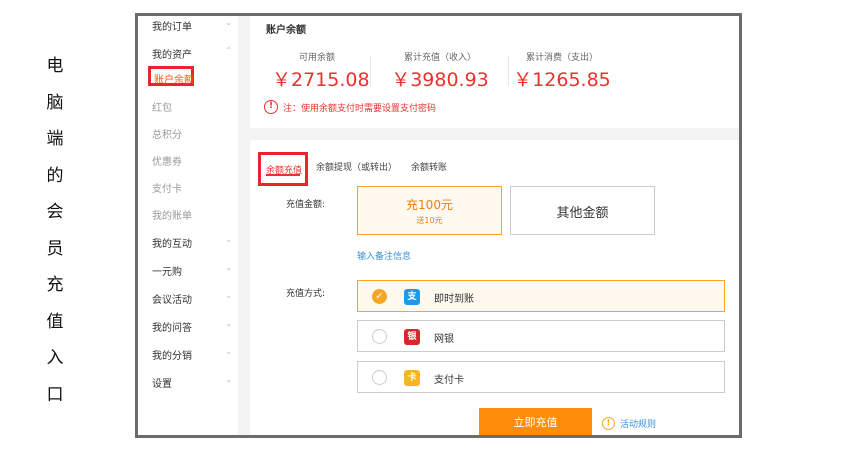 Image resolution: width=860 pixels, height=453 pixels. Describe the element at coordinates (55, 358) in the screenshot. I see `caption-char: 入` at that location.